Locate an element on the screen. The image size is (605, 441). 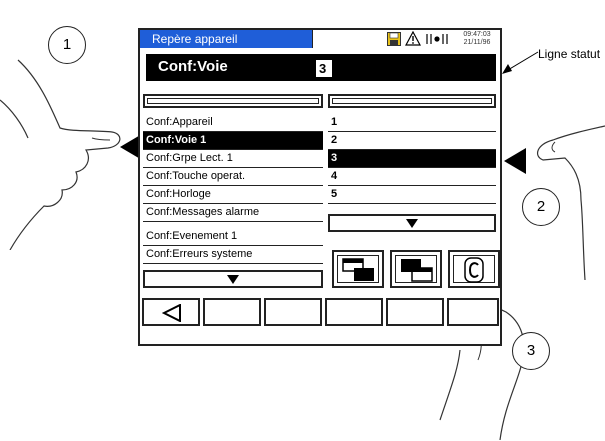
hand-pointing-left-illustration is located at coordinates (60, 154).